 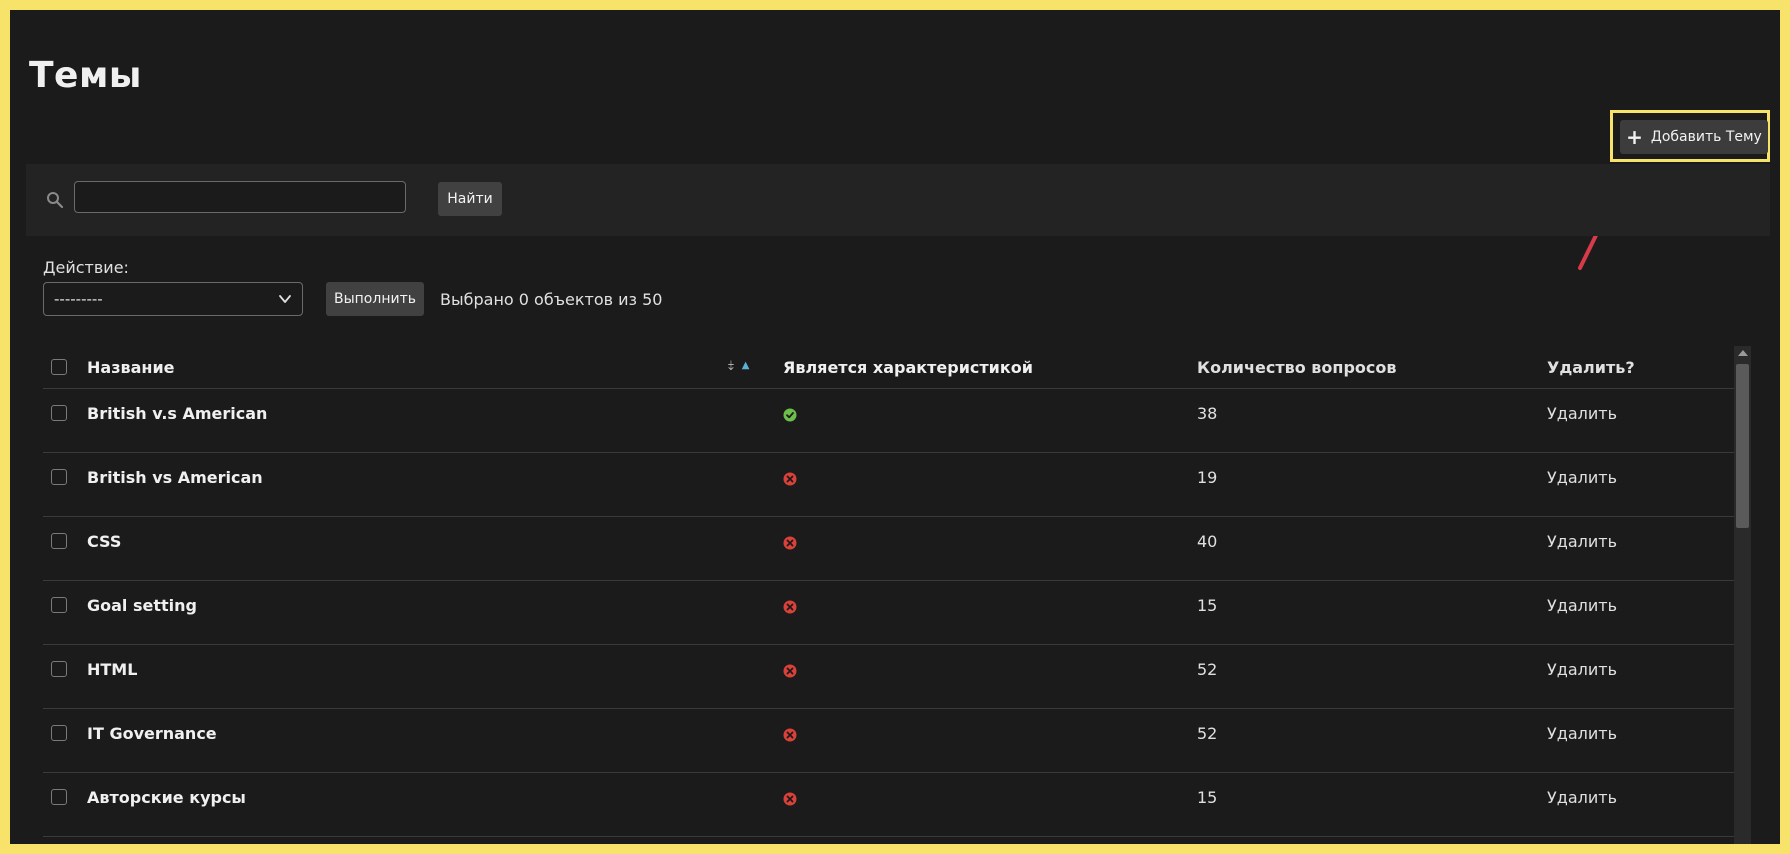 I want to click on selected-counter: Выбрано 0 объектов из 50, so click(x=551, y=299).